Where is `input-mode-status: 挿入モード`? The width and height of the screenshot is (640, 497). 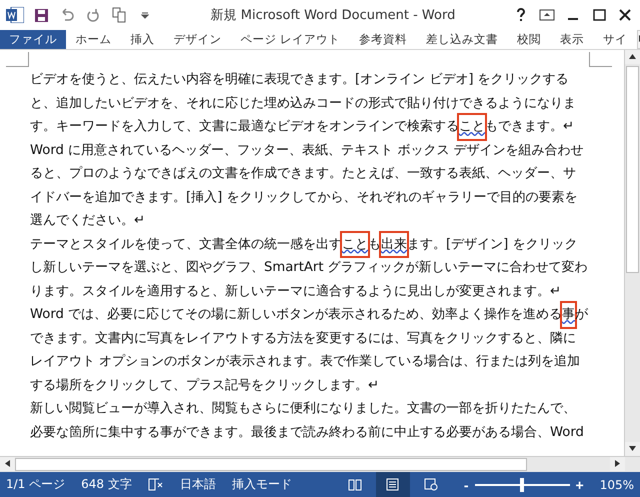 input-mode-status: 挿入モード is located at coordinates (262, 484).